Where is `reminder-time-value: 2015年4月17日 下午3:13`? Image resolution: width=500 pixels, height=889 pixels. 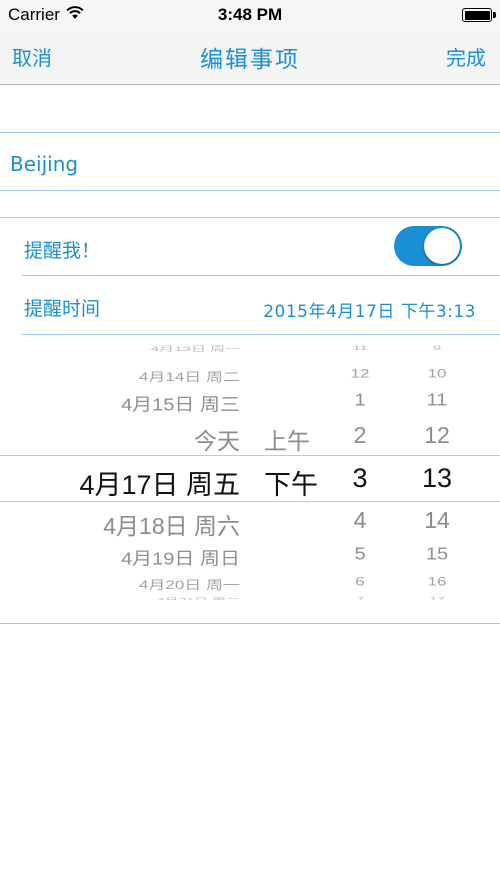 reminder-time-value: 2015年4月17日 下午3:13 is located at coordinates (369, 309).